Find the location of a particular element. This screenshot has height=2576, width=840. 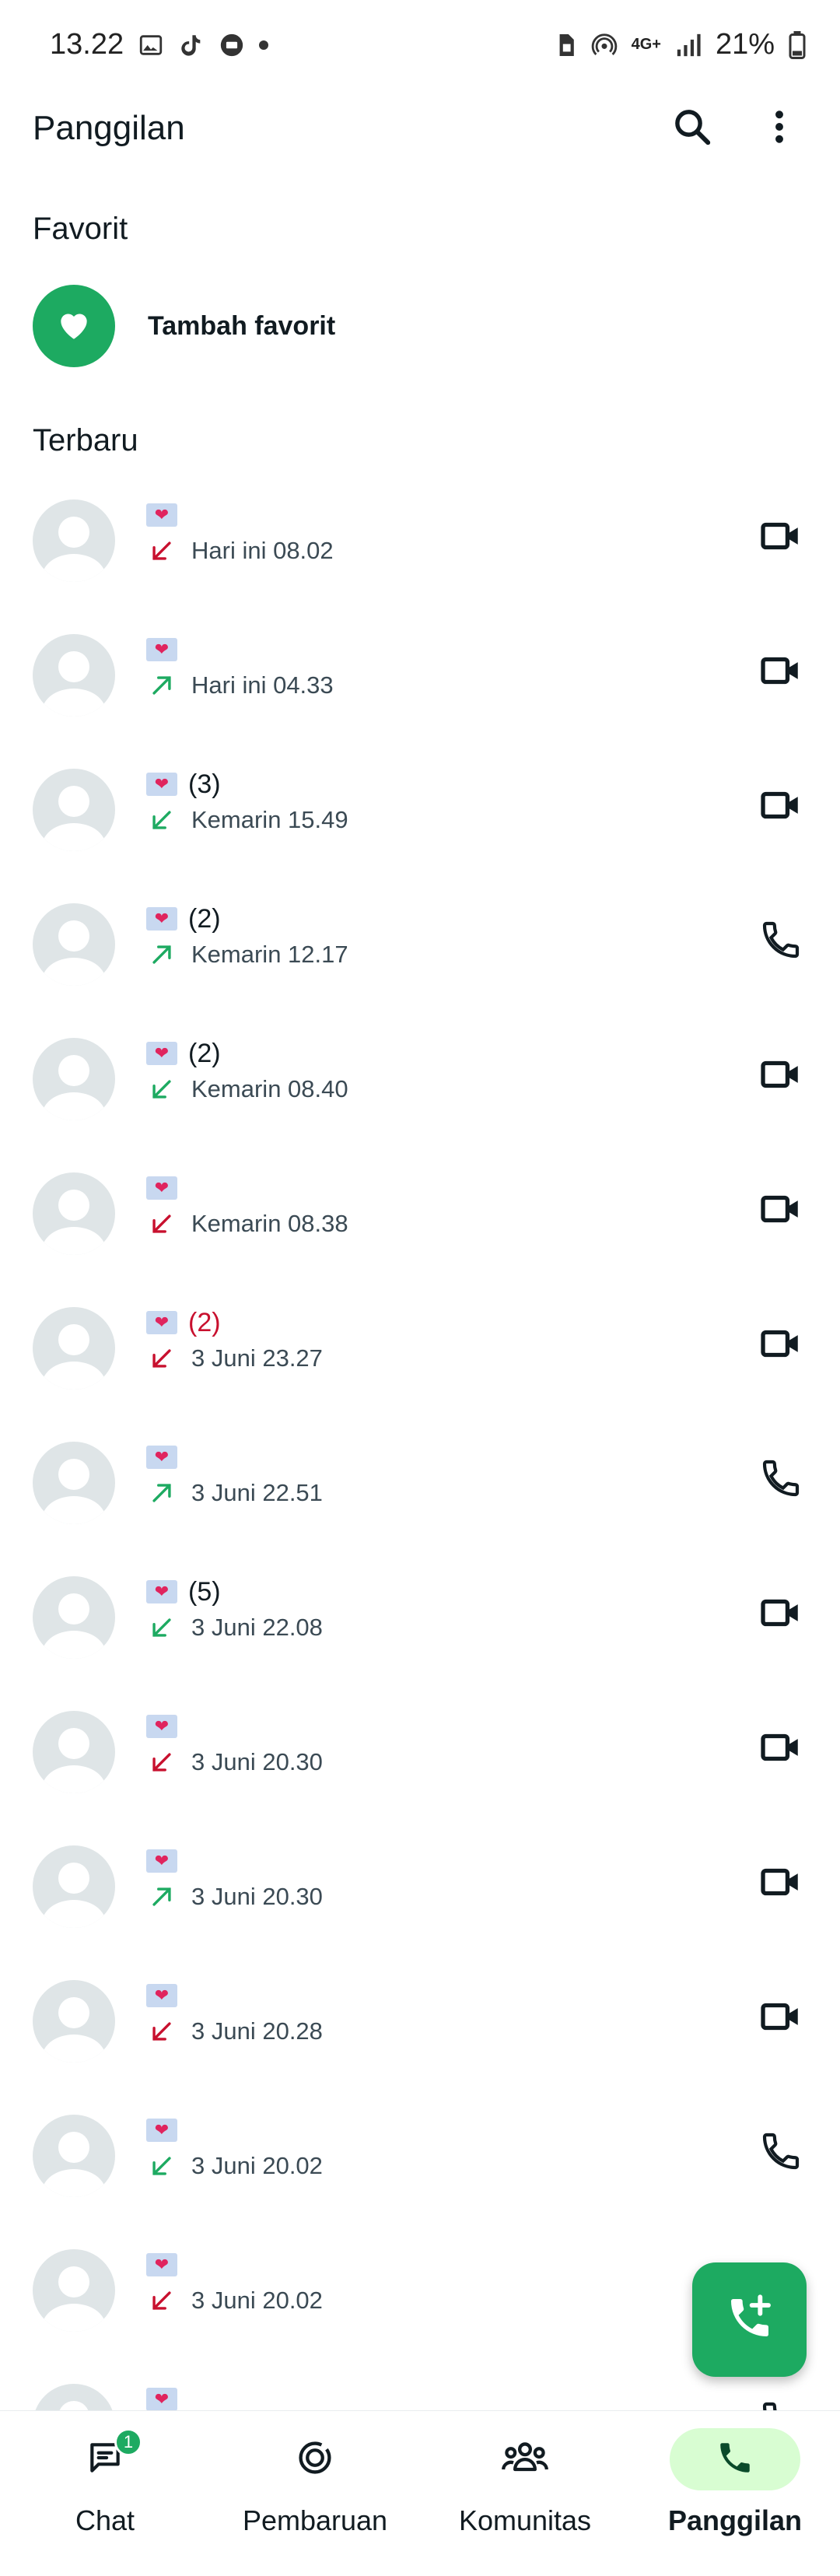

call-row: ❤ Kemarin 08.38 is located at coordinates (420, 1227).